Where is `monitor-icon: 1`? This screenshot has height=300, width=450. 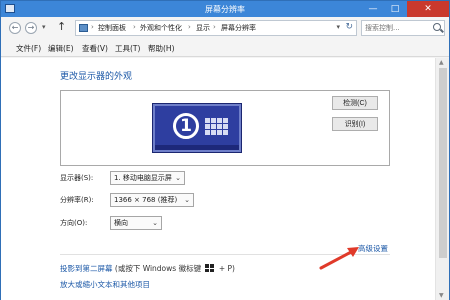 monitor-icon: 1 is located at coordinates (197, 128).